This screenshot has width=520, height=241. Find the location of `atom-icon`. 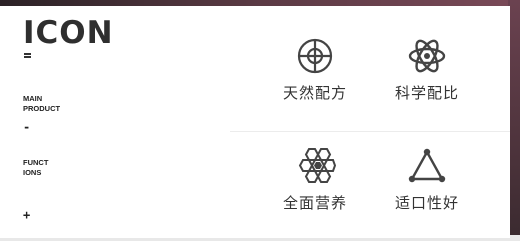

atom-icon is located at coordinates (427, 56).